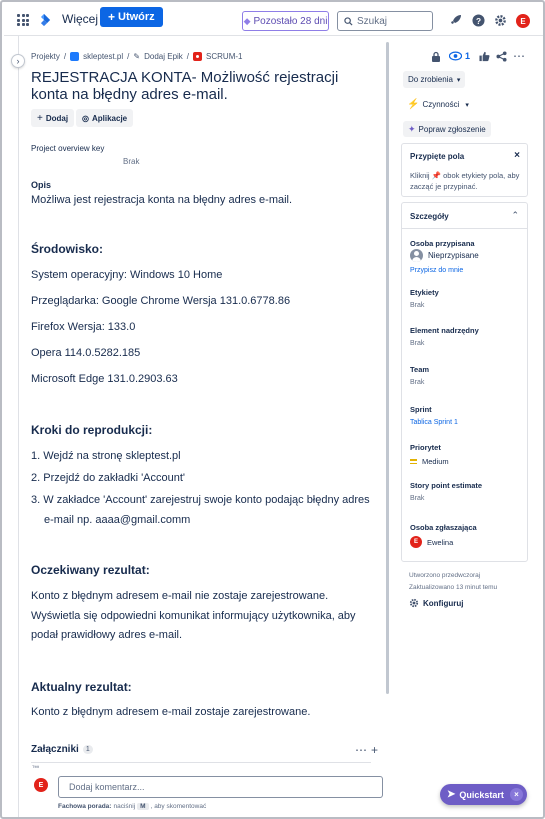  Describe the element at coordinates (40, 118) in the screenshot. I see `plus-icon: +` at that location.